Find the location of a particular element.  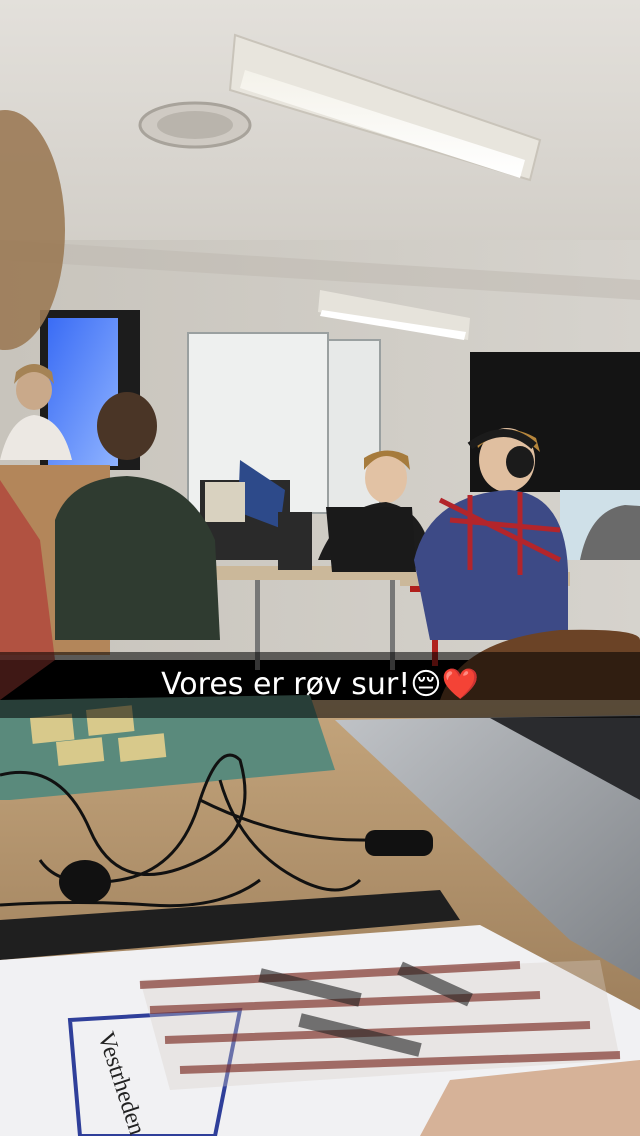

caption-bar: Vores er røv sur!😔❤️ is located at coordinates (320, 685).